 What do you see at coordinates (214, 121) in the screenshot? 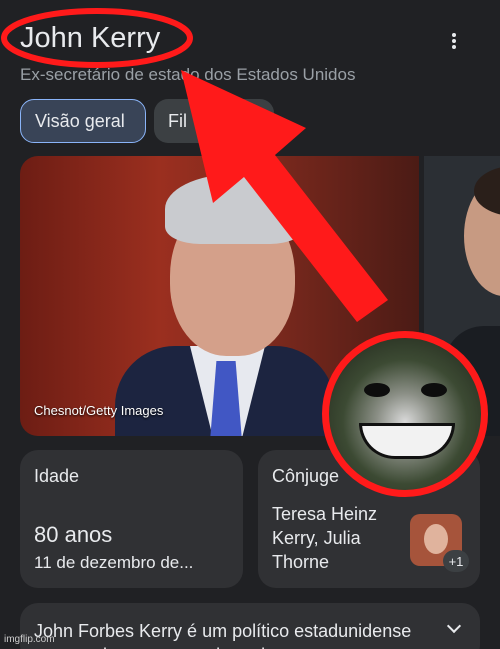
I see `tab-films: Fil` at bounding box center [214, 121].